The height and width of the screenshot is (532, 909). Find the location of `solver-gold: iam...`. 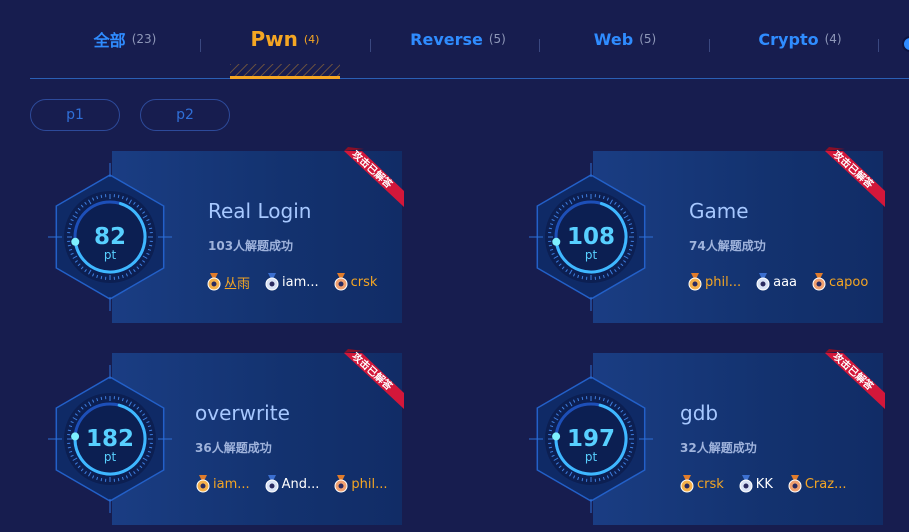

solver-gold: iam... is located at coordinates (222, 484).